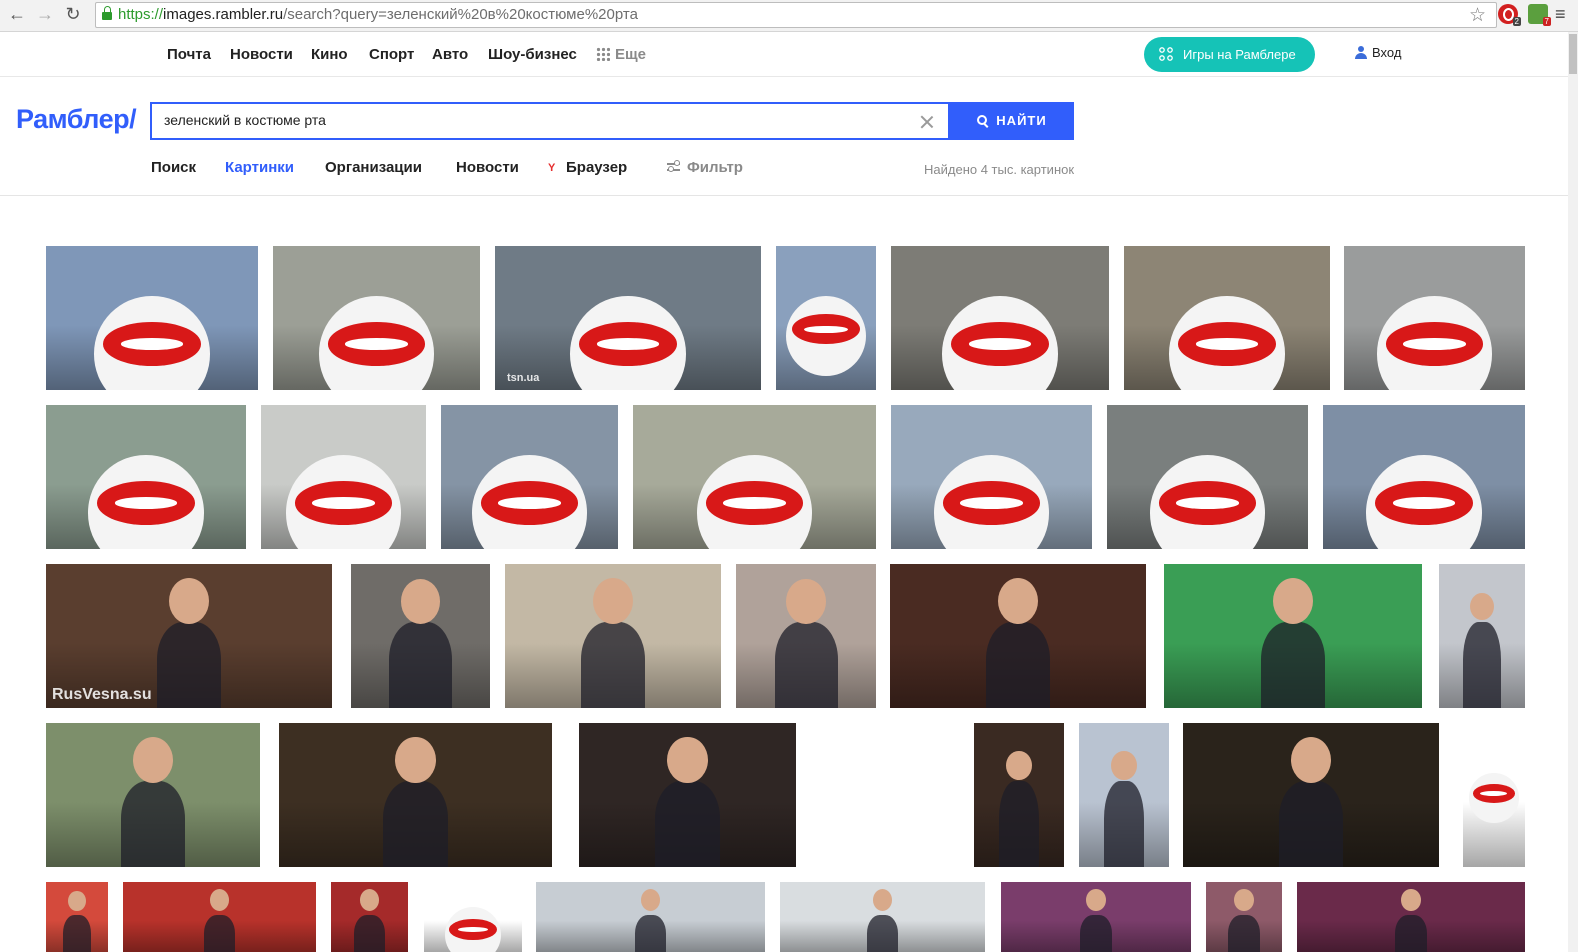 The height and width of the screenshot is (952, 1578). What do you see at coordinates (1477, 15) in the screenshot?
I see `bookmark-star-icon: ☆` at bounding box center [1477, 15].